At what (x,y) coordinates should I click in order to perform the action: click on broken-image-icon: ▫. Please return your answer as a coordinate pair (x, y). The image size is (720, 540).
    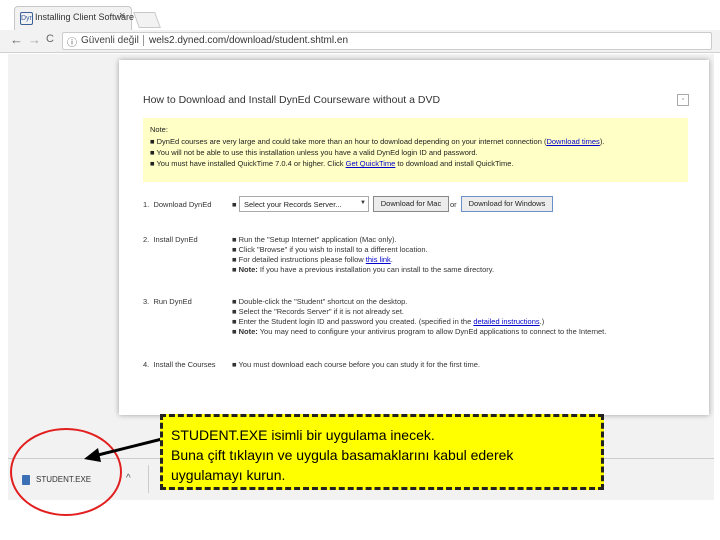
    Looking at the image, I should click on (683, 100).